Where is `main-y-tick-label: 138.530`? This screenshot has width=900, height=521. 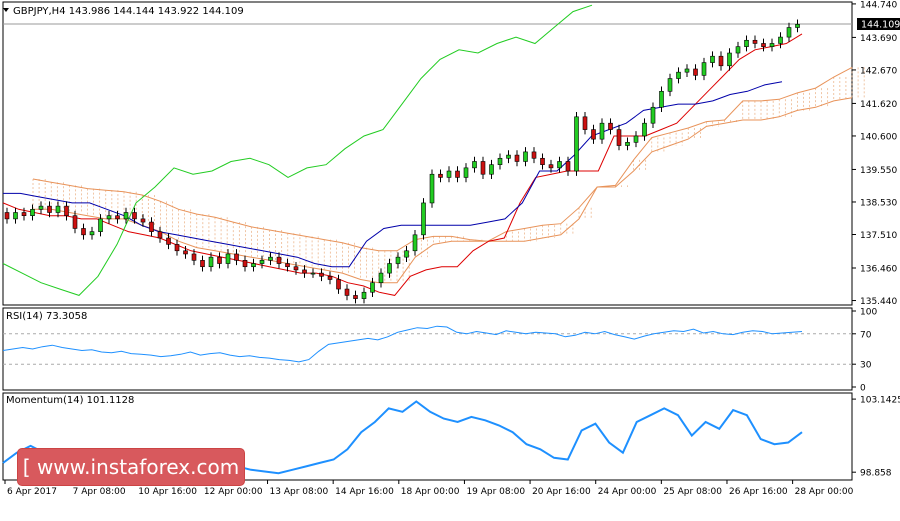 main-y-tick-label: 138.530 is located at coordinates (878, 203).